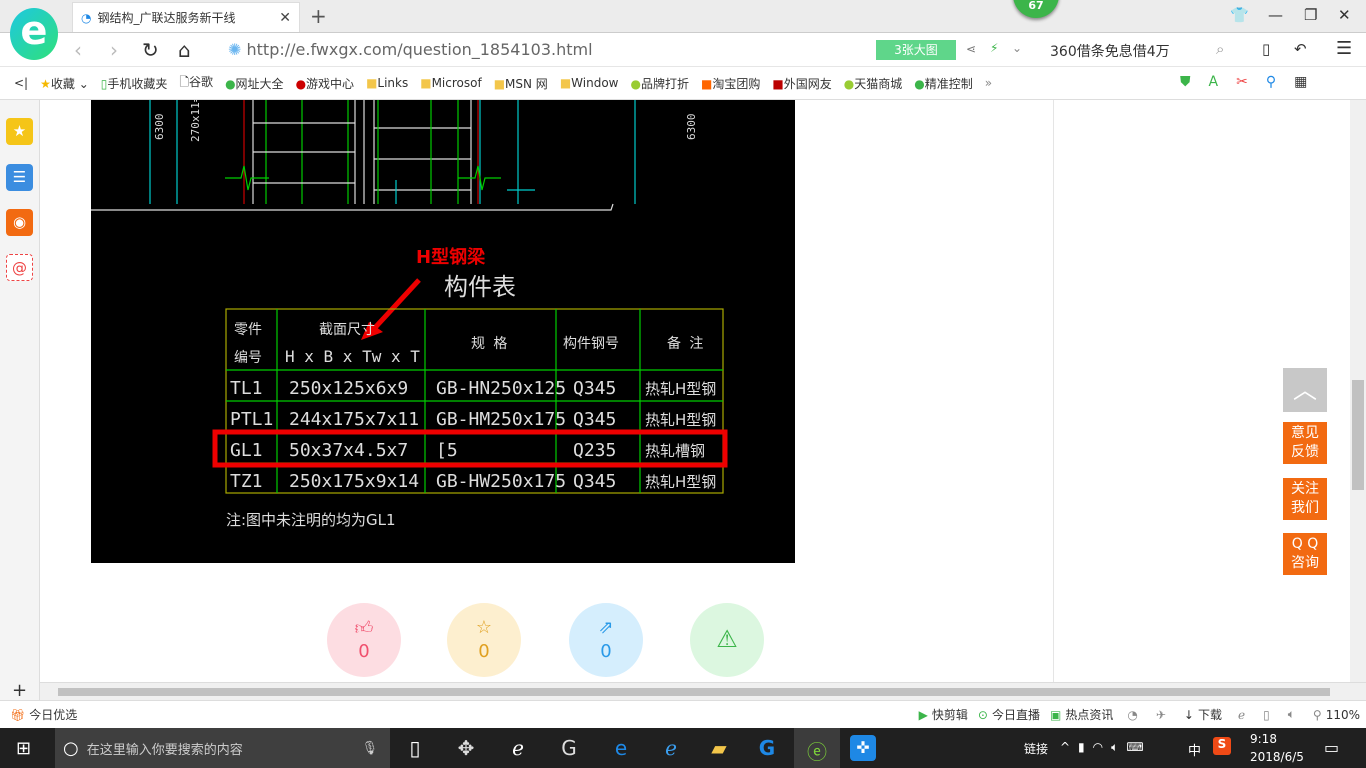 This screenshot has width=1366, height=768. What do you see at coordinates (19, 267) in the screenshot?
I see `email-icon: @` at bounding box center [19, 267].